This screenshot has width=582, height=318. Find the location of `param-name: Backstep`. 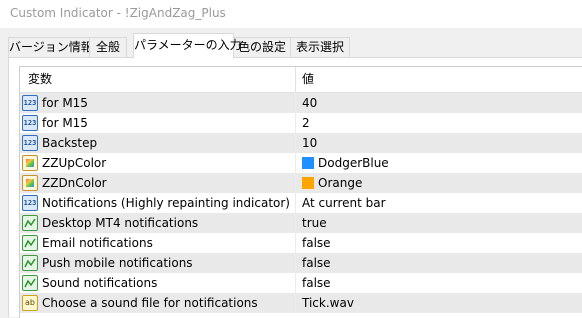

param-name: Backstep is located at coordinates (70, 143).